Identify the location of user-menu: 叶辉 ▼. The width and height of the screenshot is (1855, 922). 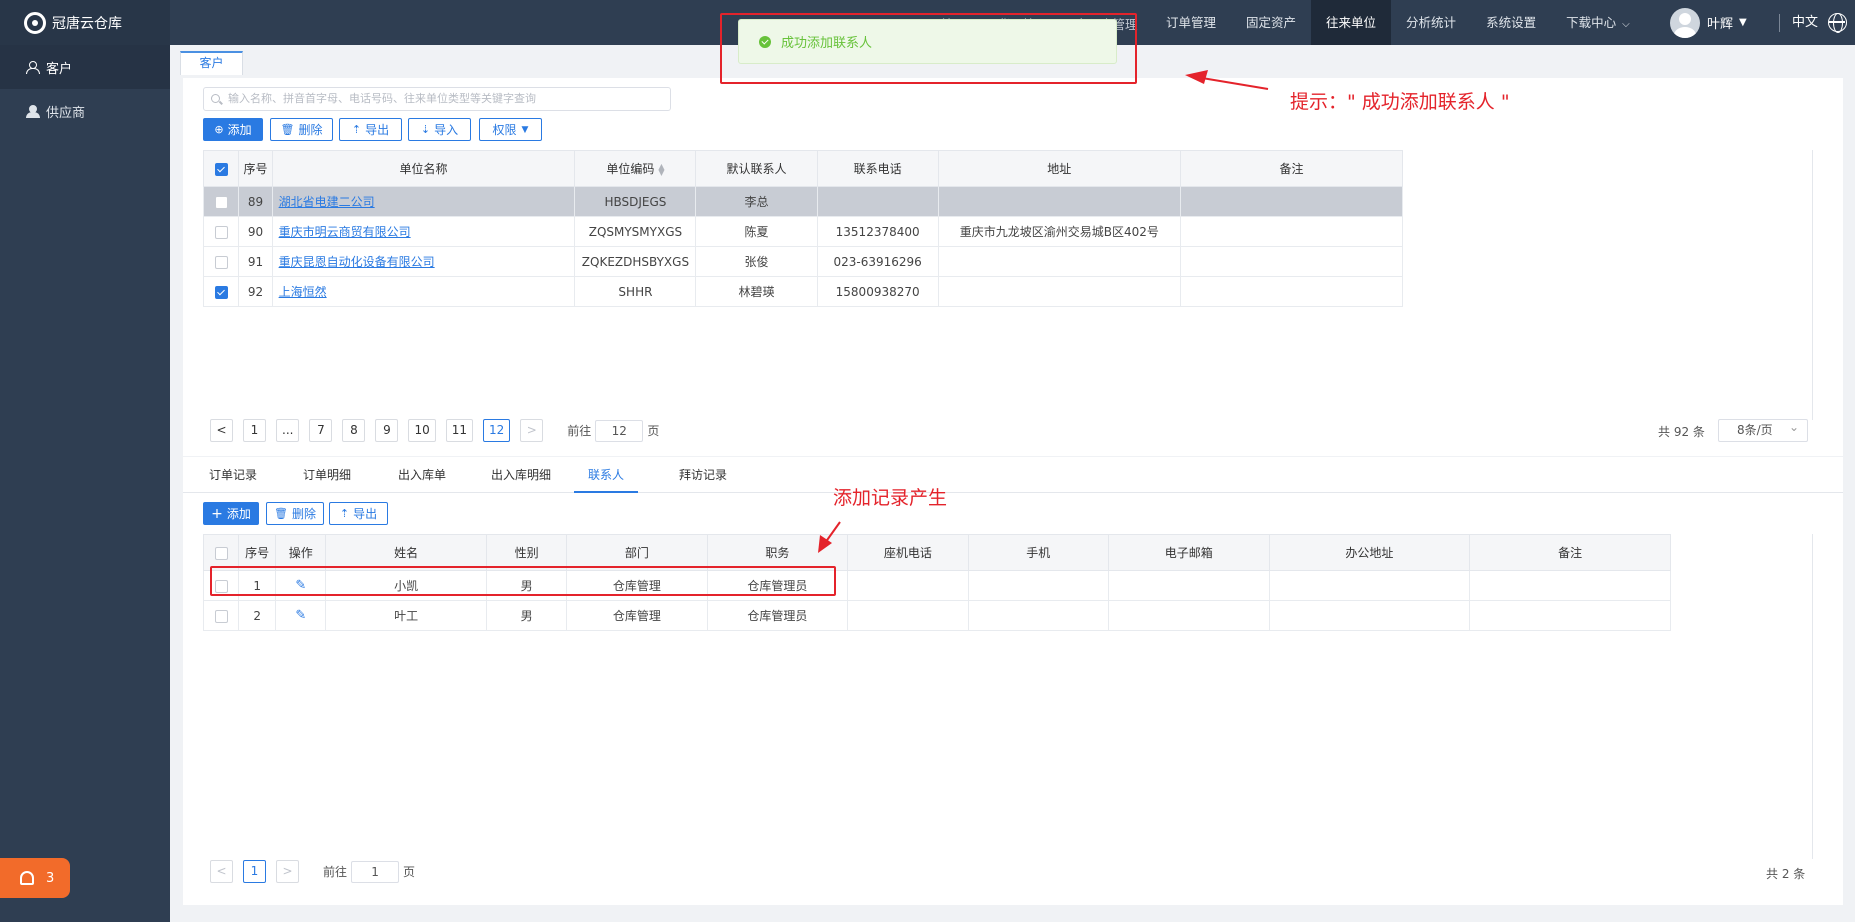
(1708, 22).